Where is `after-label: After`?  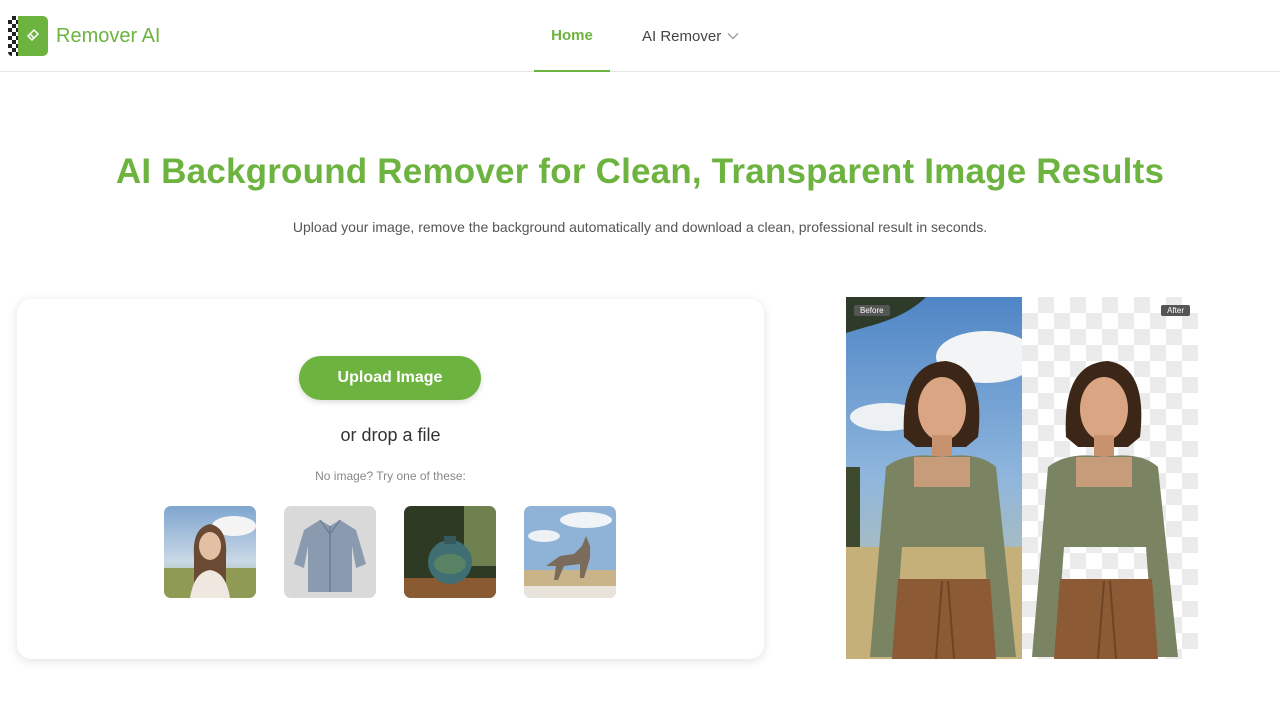 after-label: After is located at coordinates (1175, 310).